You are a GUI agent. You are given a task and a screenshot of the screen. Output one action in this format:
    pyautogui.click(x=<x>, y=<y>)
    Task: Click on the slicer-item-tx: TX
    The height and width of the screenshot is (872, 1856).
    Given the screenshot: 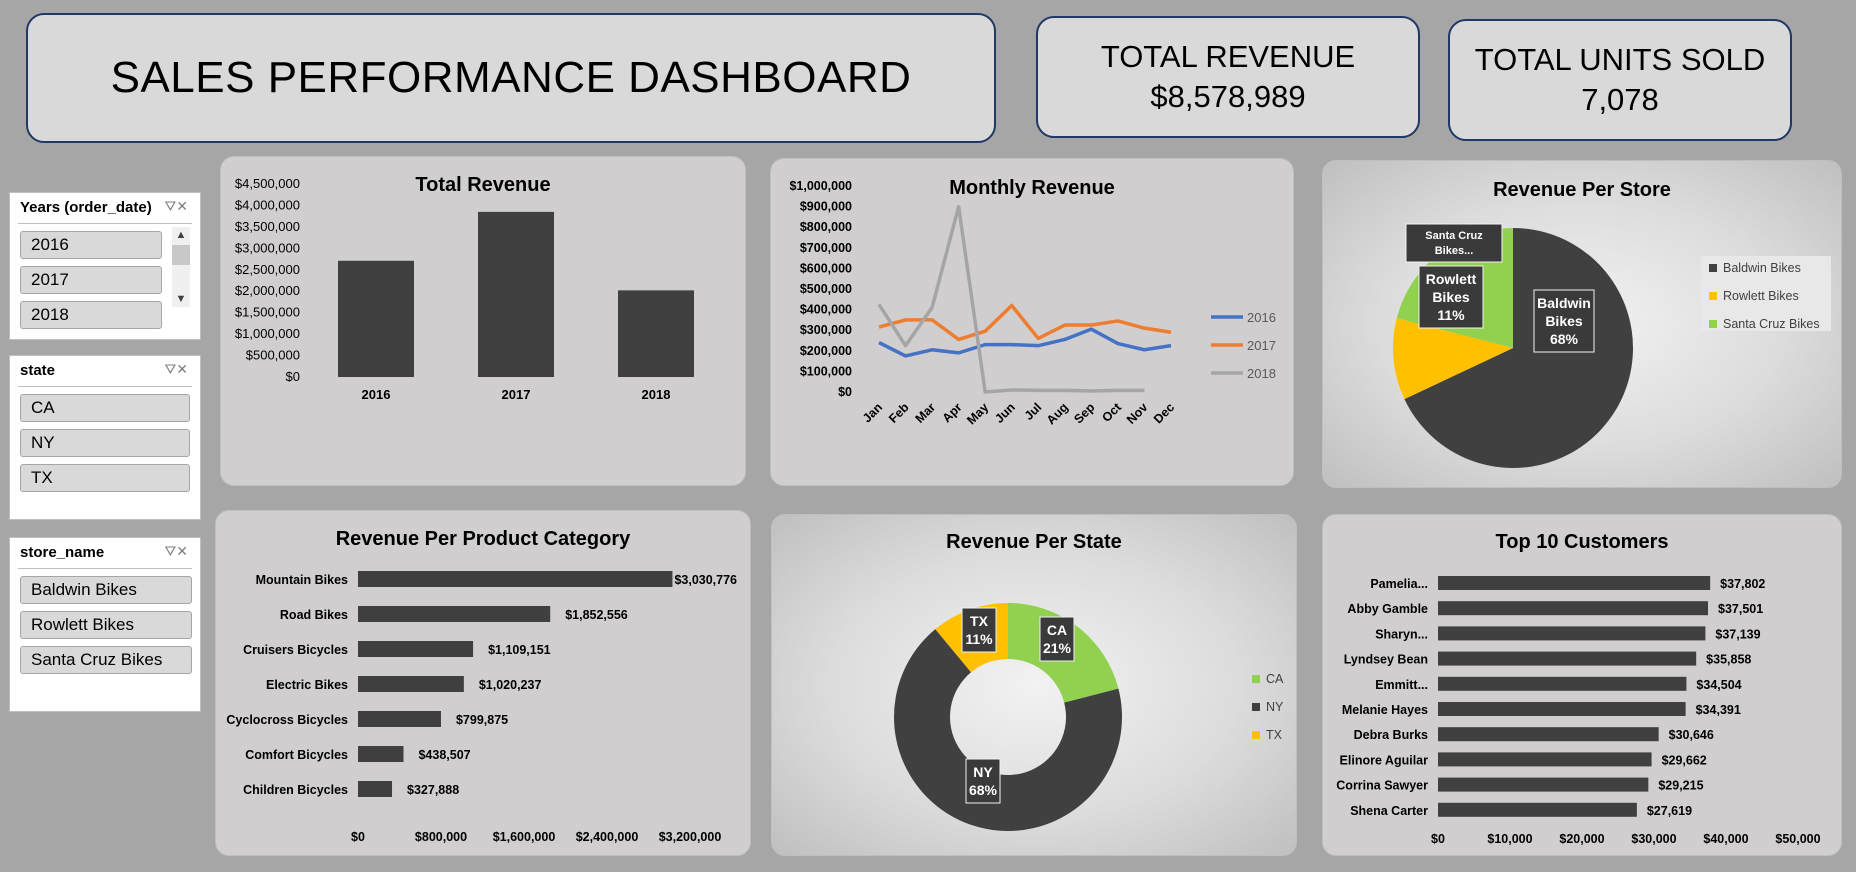 What is the action you would take?
    pyautogui.click(x=105, y=478)
    